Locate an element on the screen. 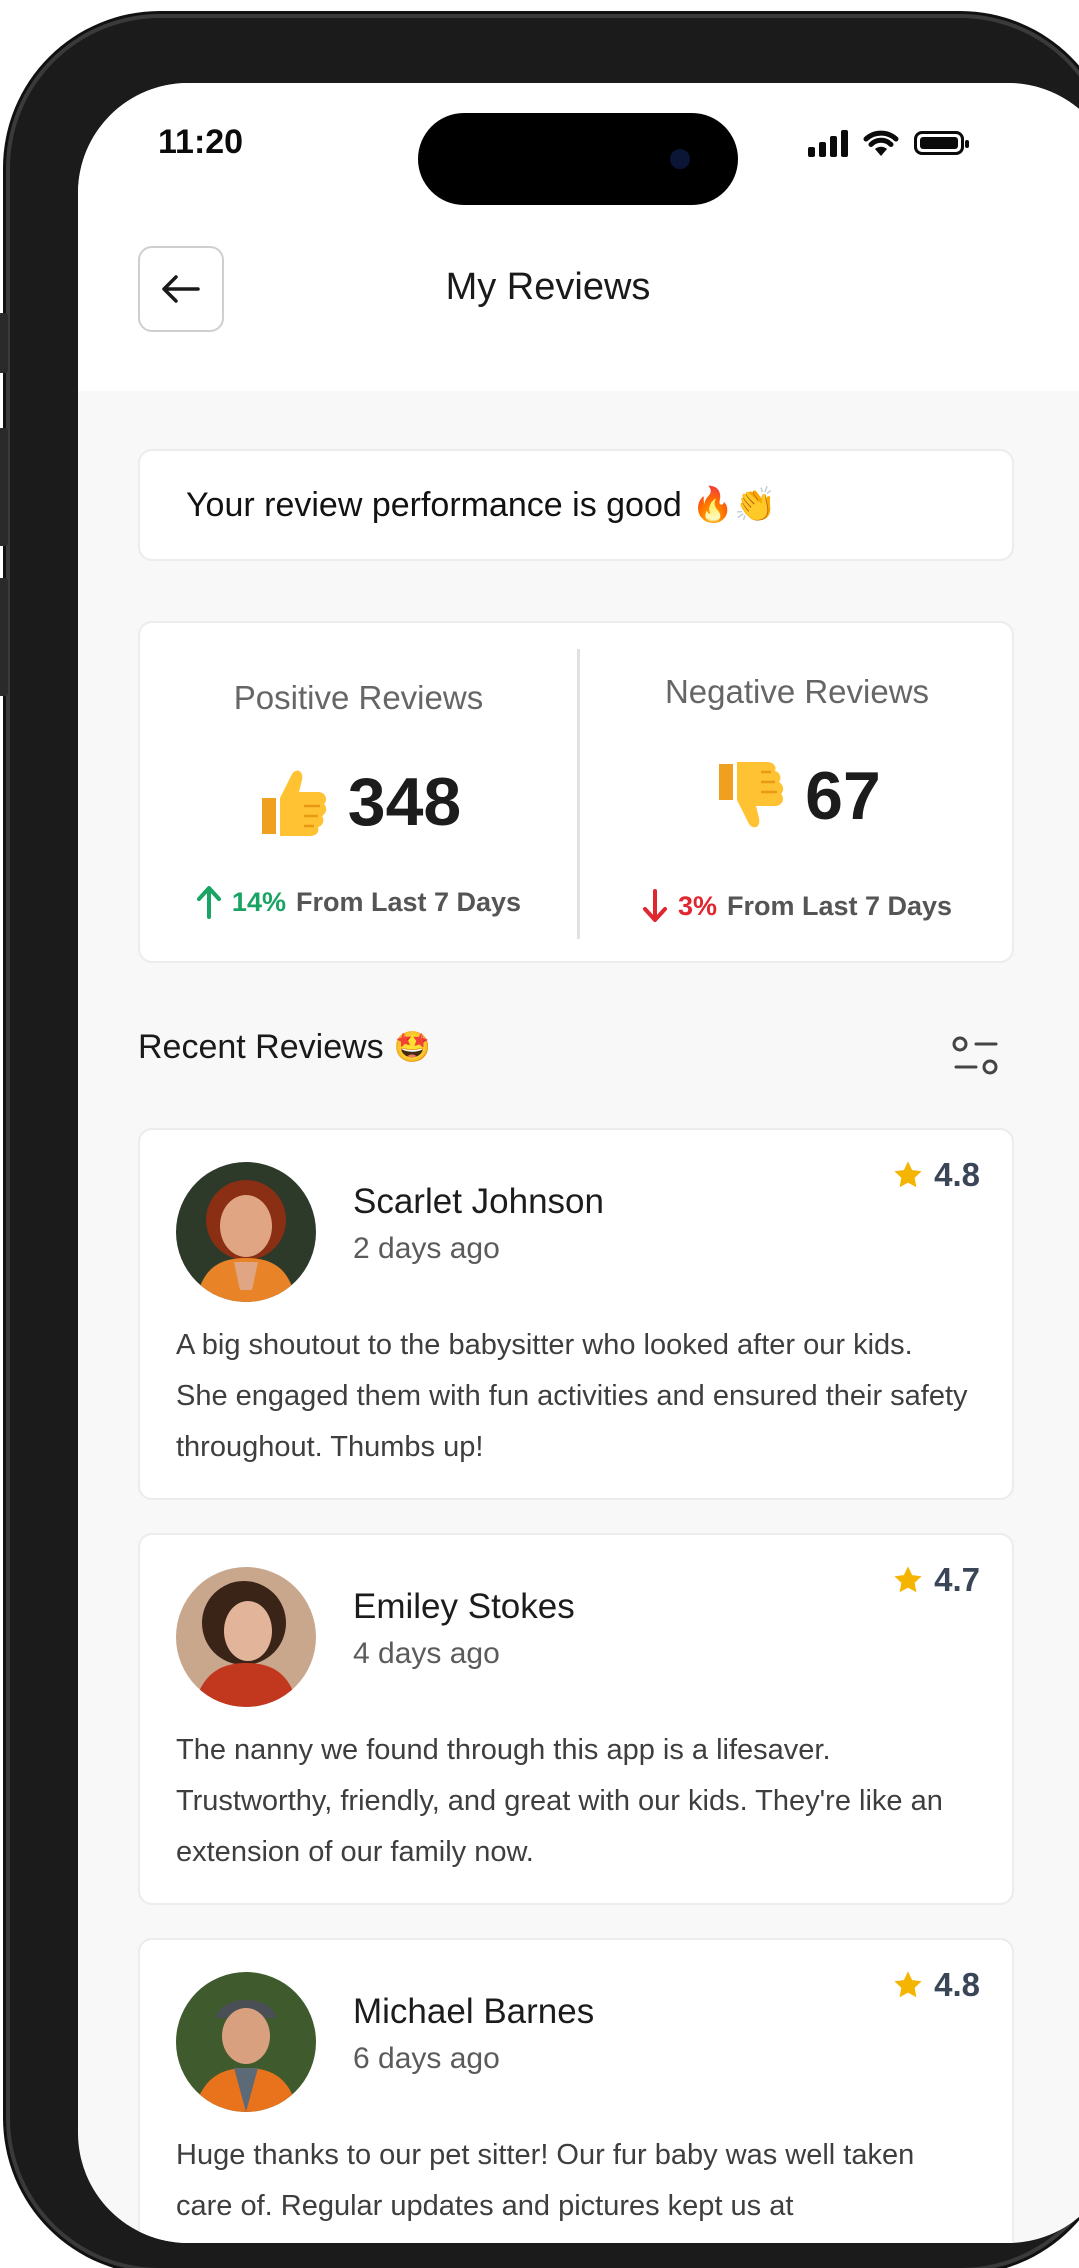  reviewer-name: Scarlet Johnson is located at coordinates (478, 1201).